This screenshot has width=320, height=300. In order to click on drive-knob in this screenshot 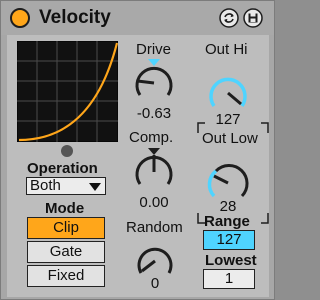, I will do `click(154, 81)`.